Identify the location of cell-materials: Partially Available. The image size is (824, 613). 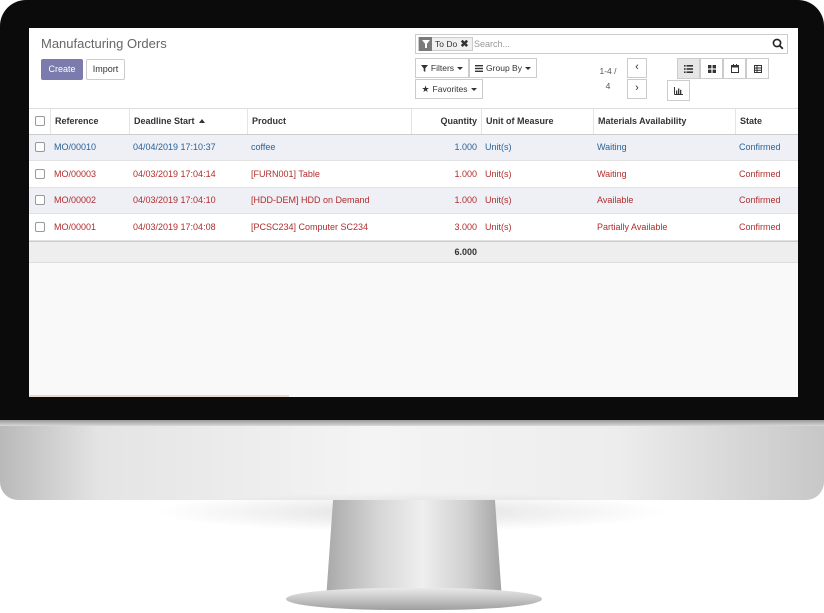
(632, 226).